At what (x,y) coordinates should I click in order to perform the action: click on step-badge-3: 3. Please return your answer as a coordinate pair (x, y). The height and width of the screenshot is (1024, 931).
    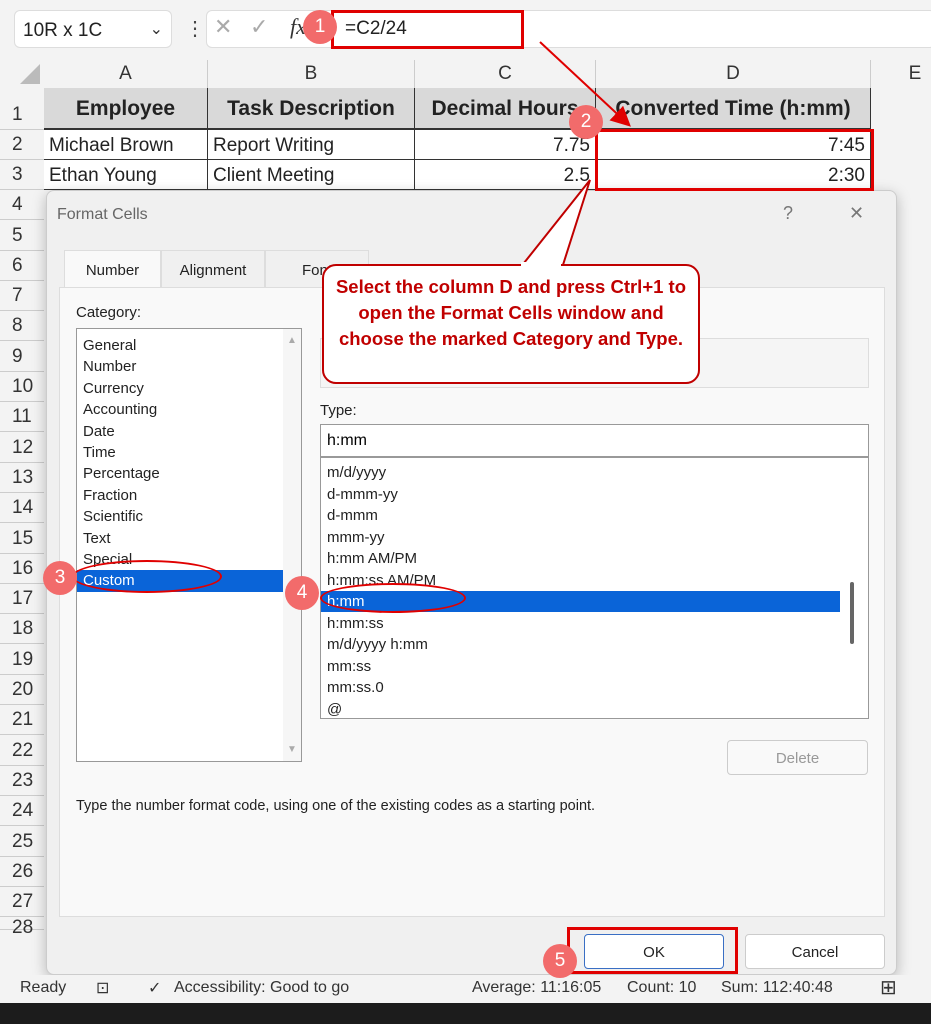
    Looking at the image, I should click on (60, 578).